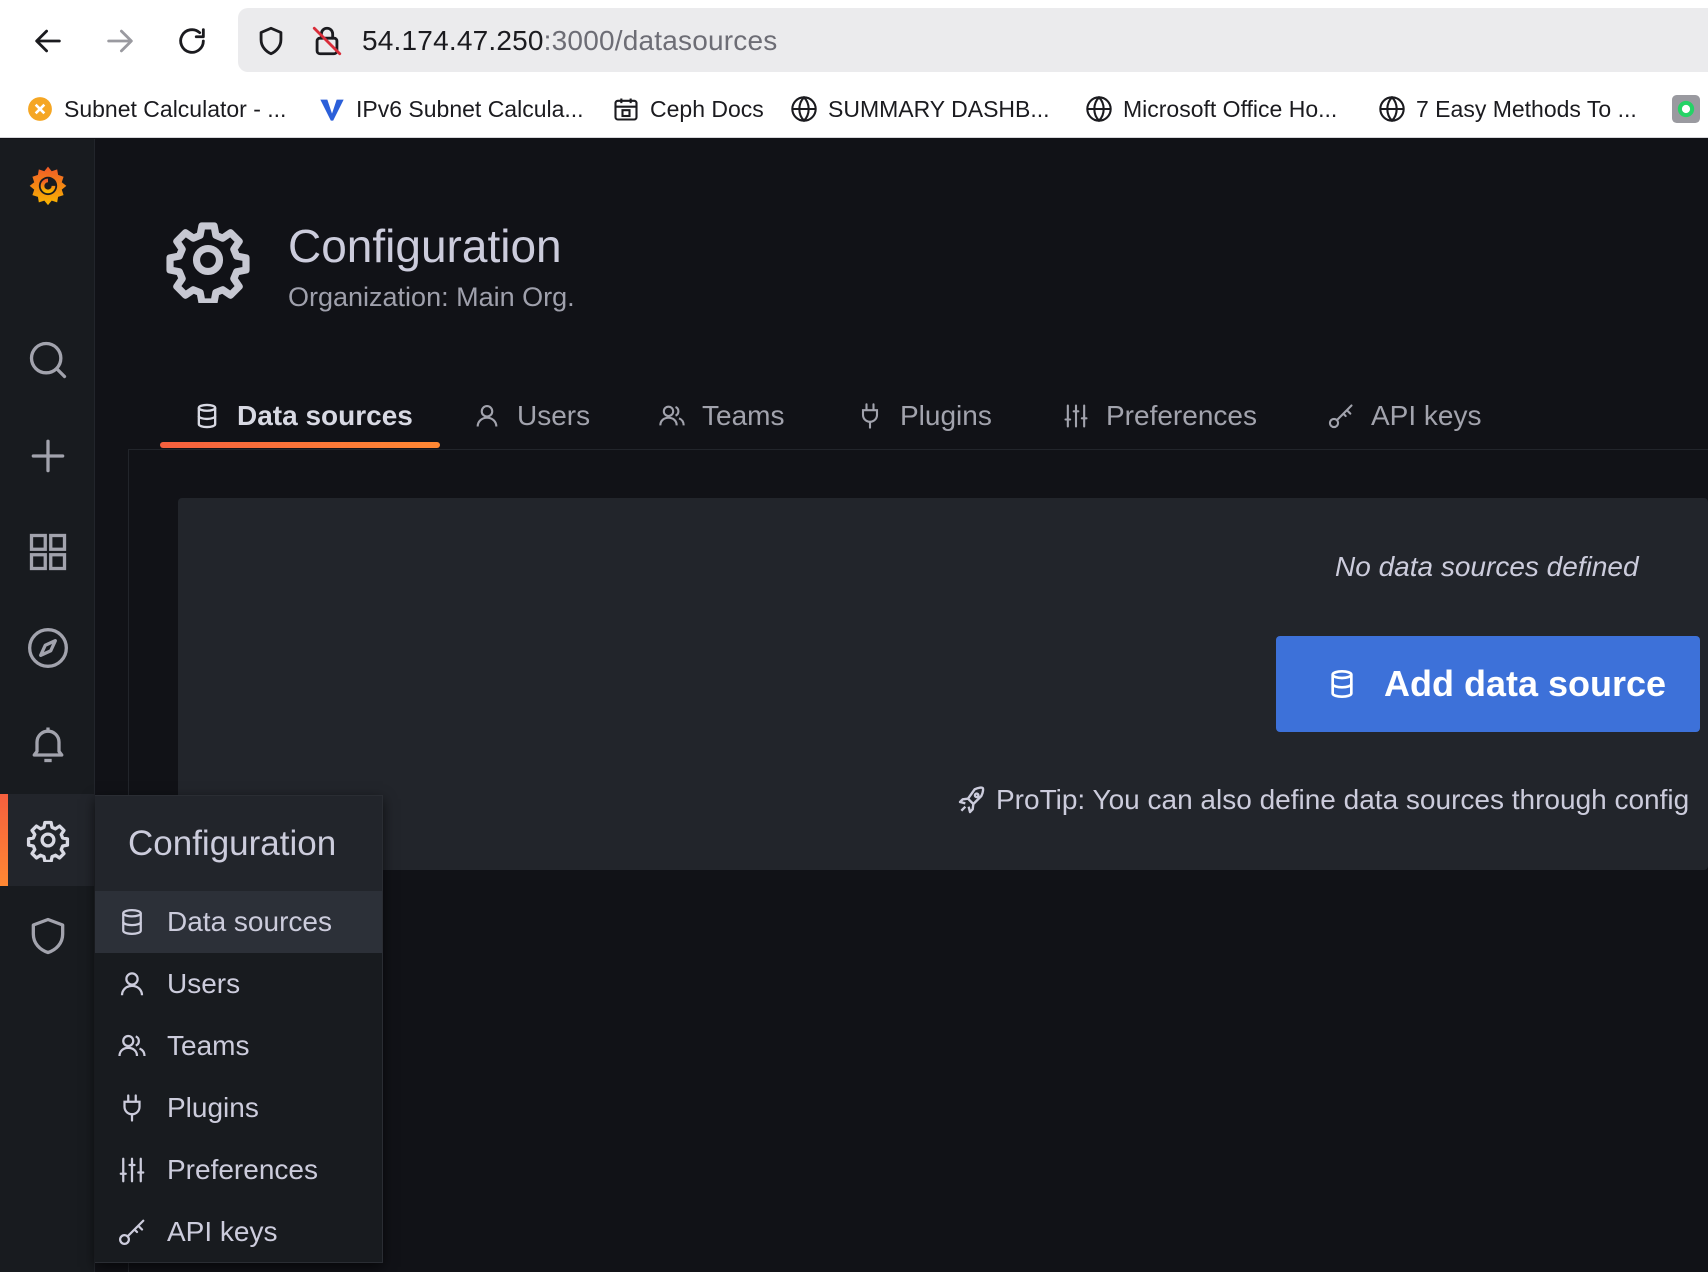 The image size is (1708, 1272). I want to click on dashboards-icon, so click(47, 552).